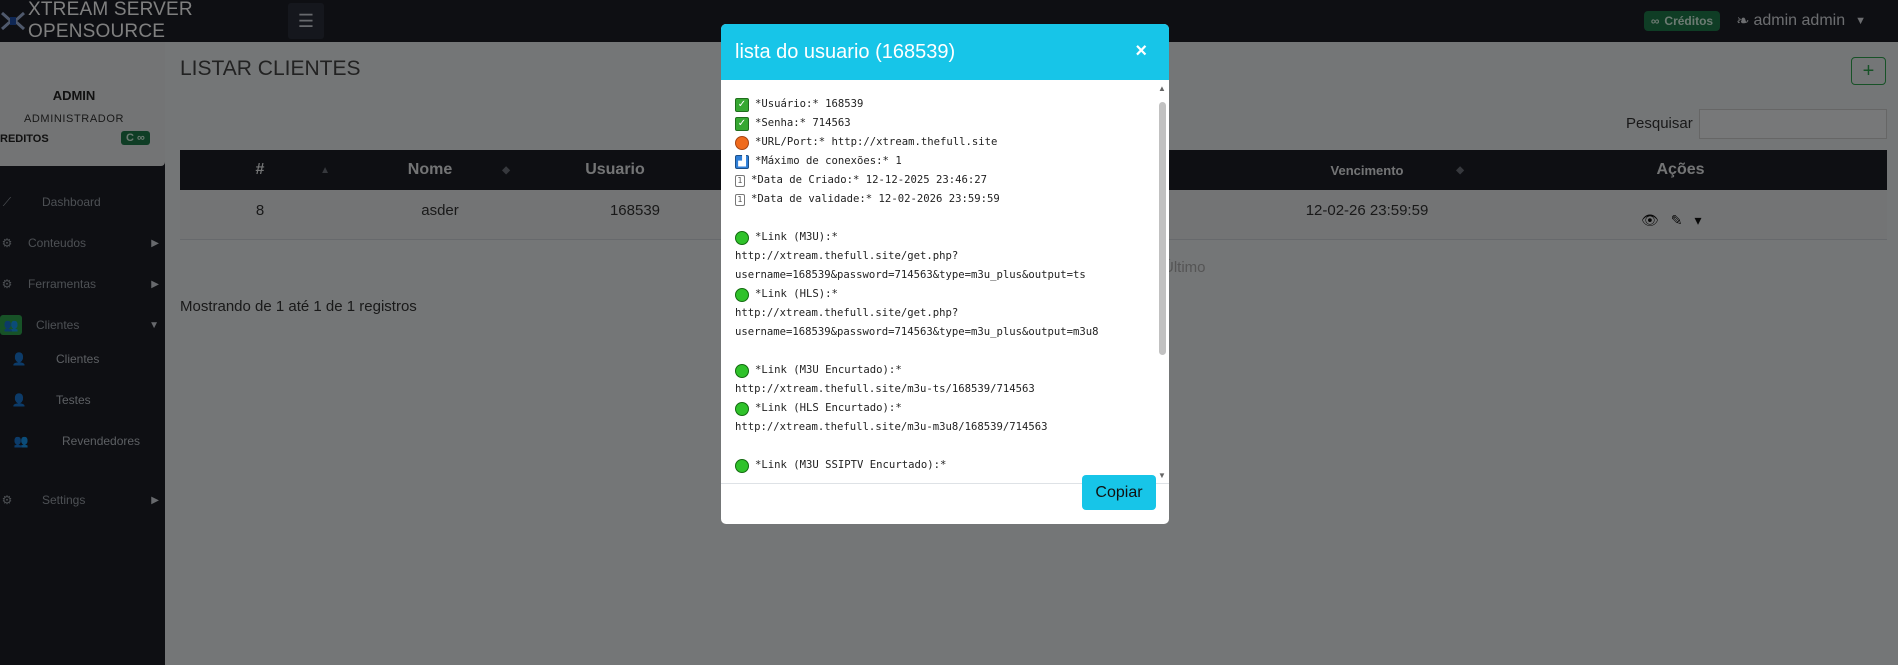 The height and width of the screenshot is (665, 1898). What do you see at coordinates (940, 370) in the screenshot?
I see `line-m3u-short-label: *Link (M3U Encurtado):*` at bounding box center [940, 370].